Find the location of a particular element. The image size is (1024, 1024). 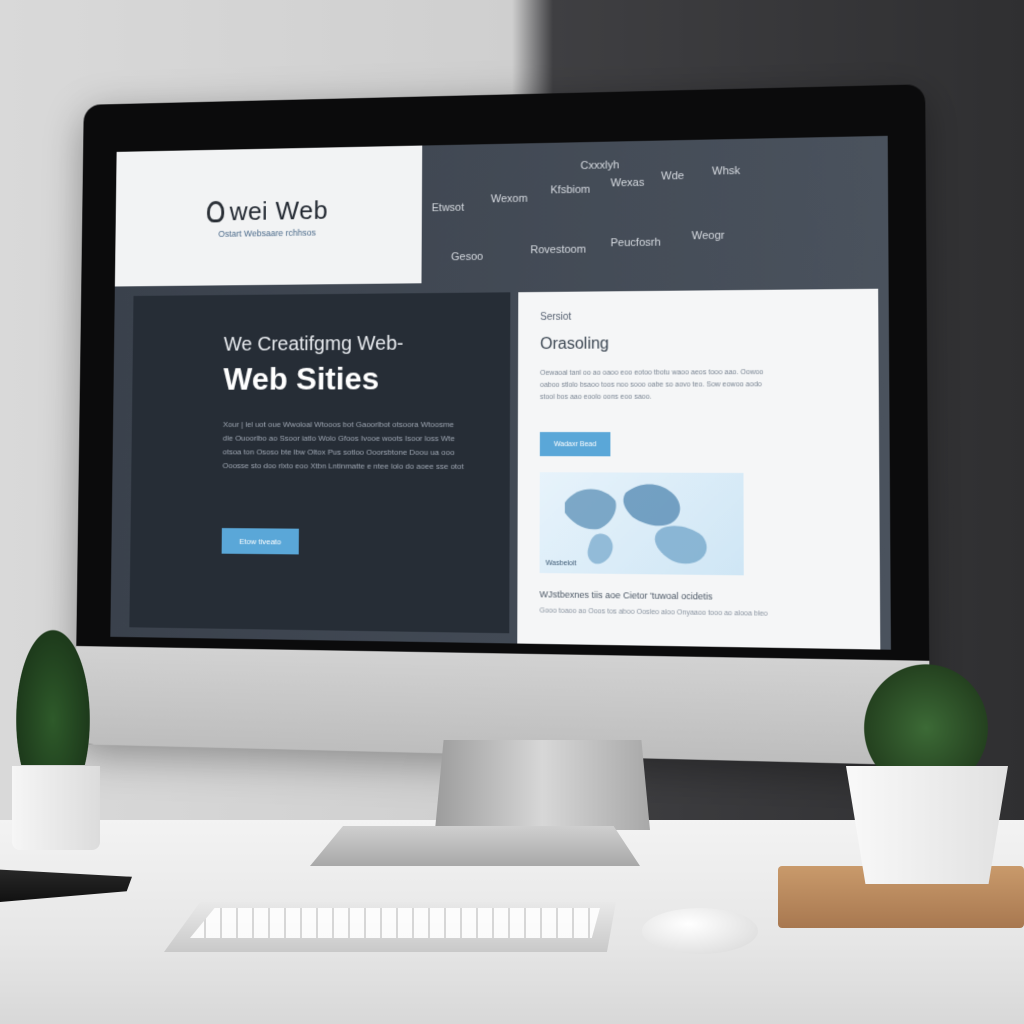

logo-subtitle: Ostart Websaare rchhsos is located at coordinates (267, 233).